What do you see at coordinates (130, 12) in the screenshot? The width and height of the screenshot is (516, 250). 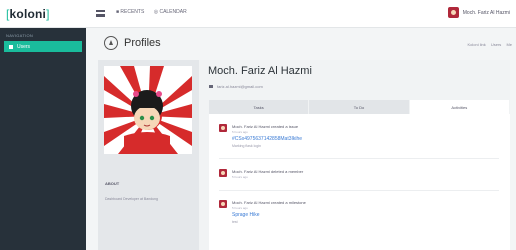 I see `nav-recents: ■ RECENTS` at bounding box center [130, 12].